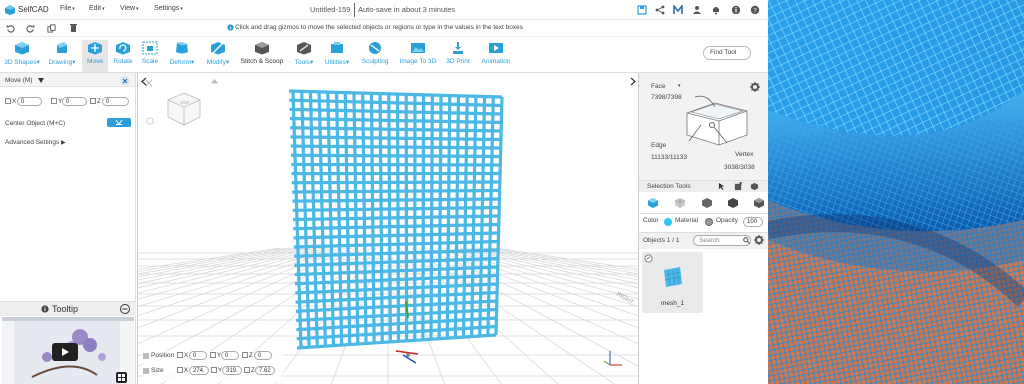 The image size is (1024, 384). Describe the element at coordinates (733, 203) in the screenshot. I see `select-all-icon` at that location.